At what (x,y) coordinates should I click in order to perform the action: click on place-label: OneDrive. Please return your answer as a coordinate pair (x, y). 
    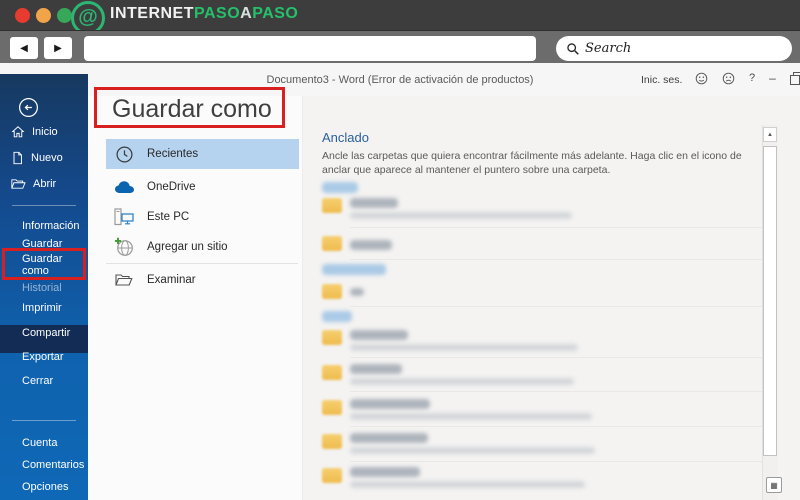
    Looking at the image, I should click on (171, 187).